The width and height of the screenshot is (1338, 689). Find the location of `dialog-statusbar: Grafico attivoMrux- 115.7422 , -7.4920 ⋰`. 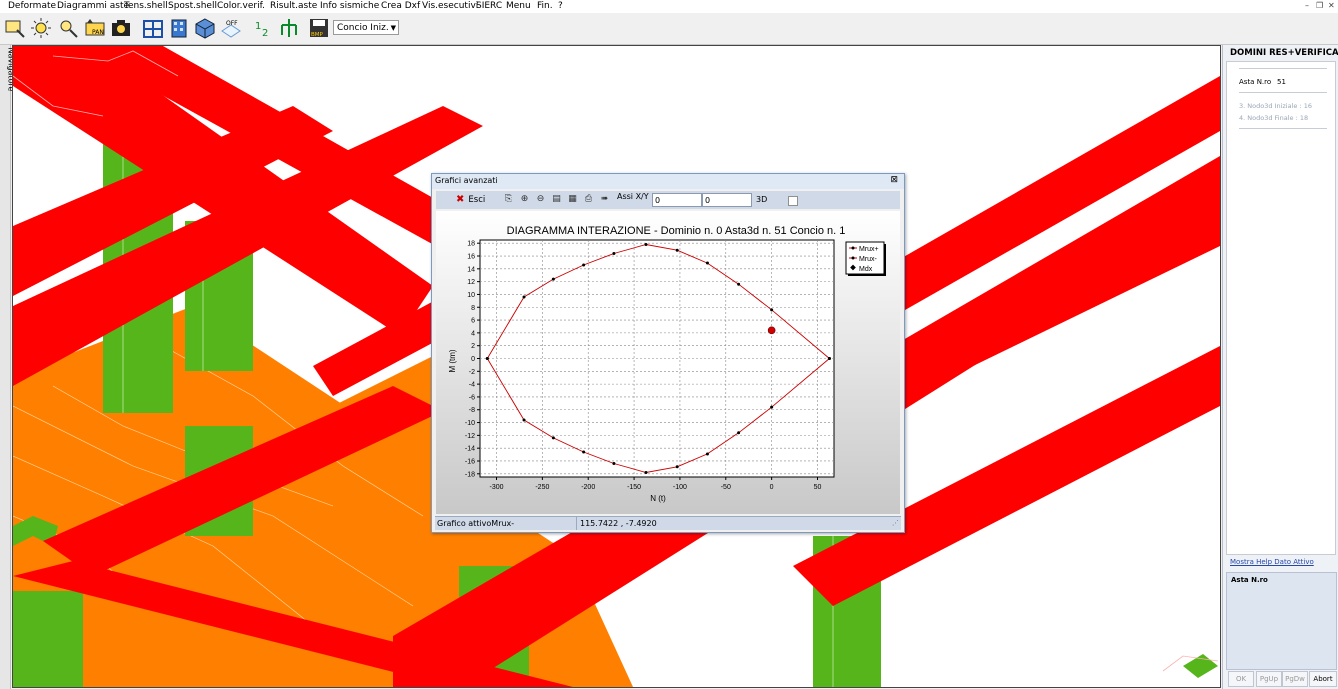

dialog-statusbar: Grafico attivoMrux- 115.7422 , -7.4920 ⋰ is located at coordinates (668, 523).